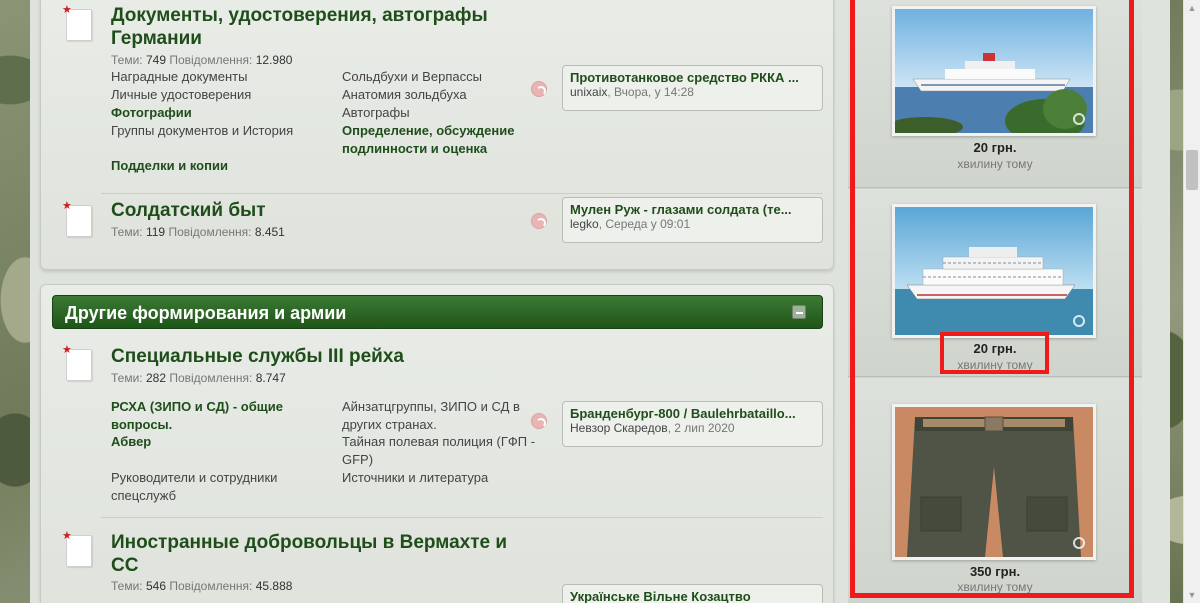  What do you see at coordinates (321, 210) in the screenshot?
I see `node-title: Солдатский быт` at bounding box center [321, 210].